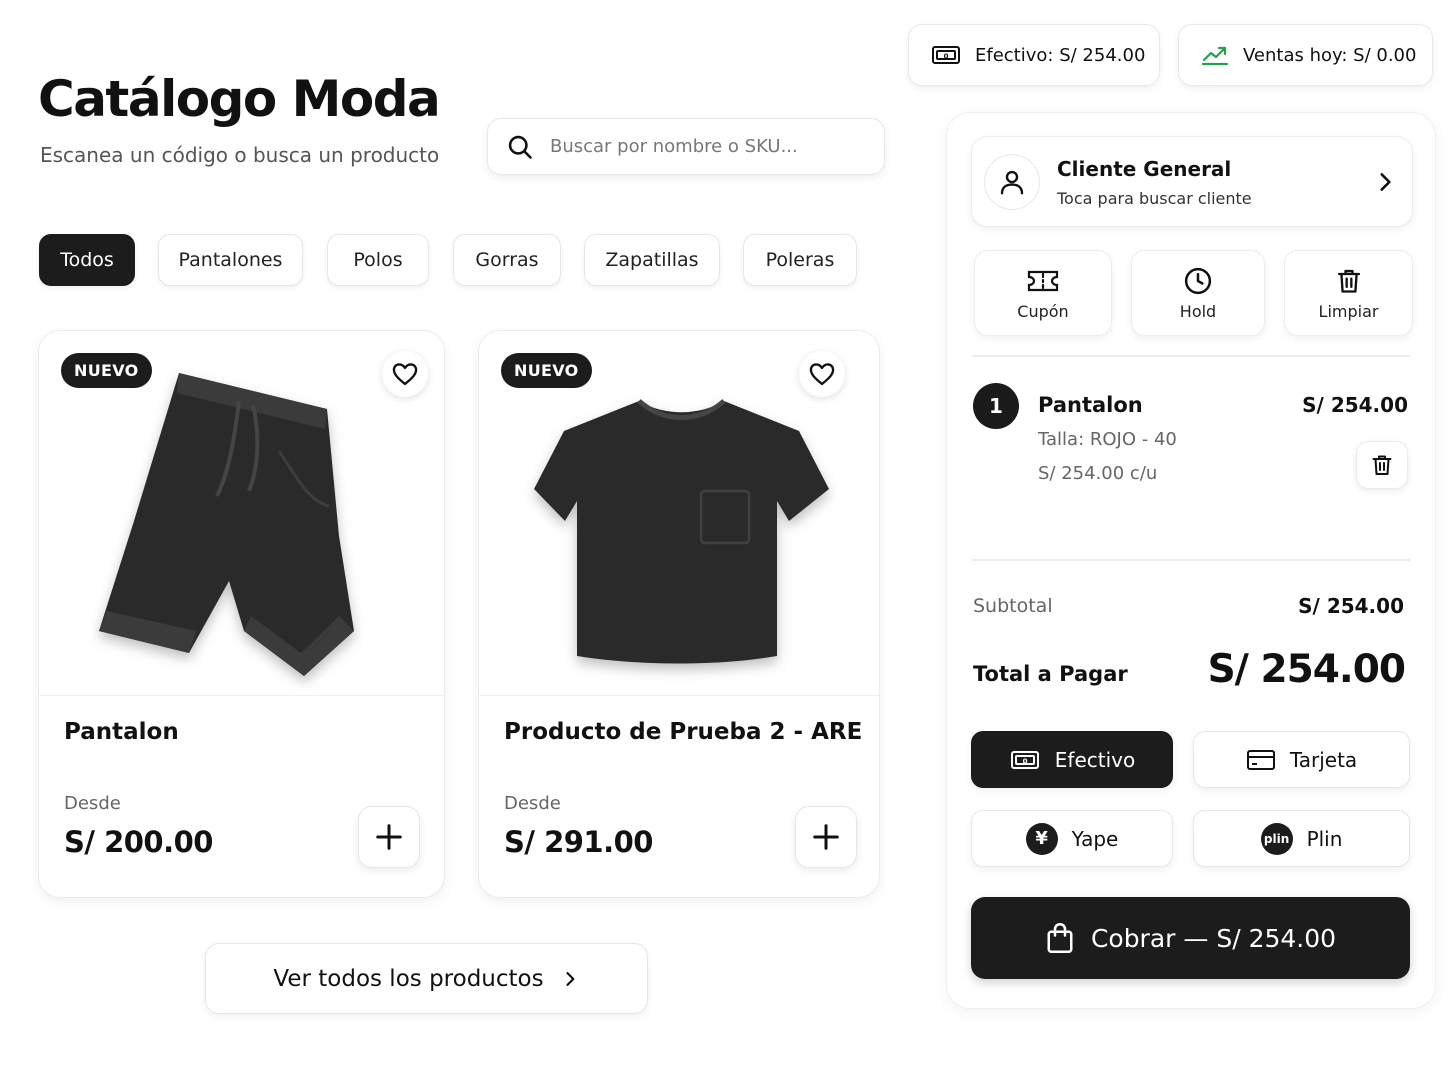  I want to click on cart-item-total: S/ 254.00, so click(1355, 405).